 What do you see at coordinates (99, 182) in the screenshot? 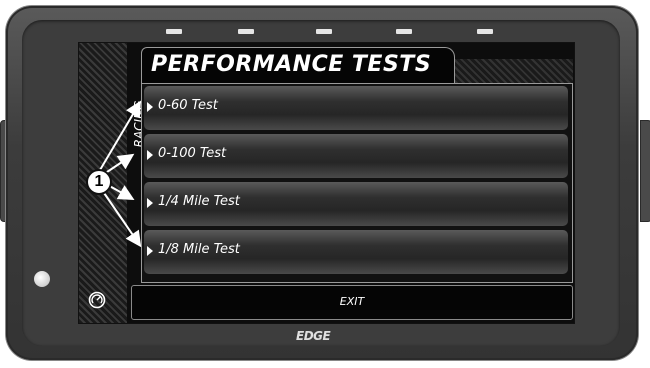
I see `callout-number: 1` at bounding box center [99, 182].